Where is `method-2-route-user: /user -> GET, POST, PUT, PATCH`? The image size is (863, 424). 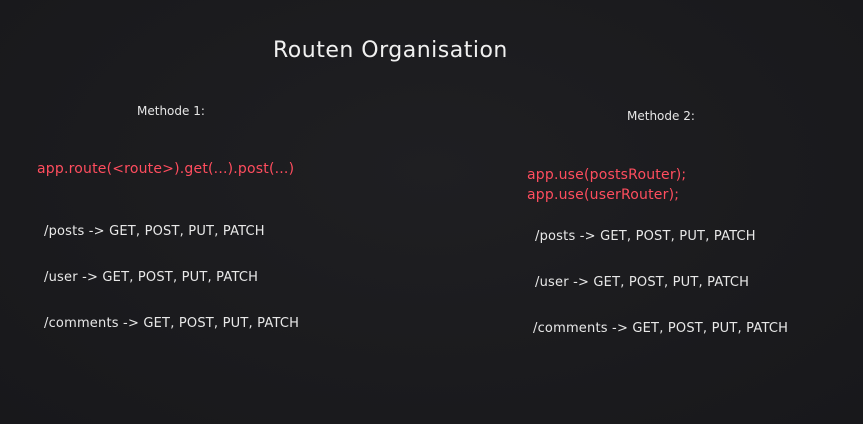 method-2-route-user: /user -> GET, POST, PUT, PATCH is located at coordinates (642, 282).